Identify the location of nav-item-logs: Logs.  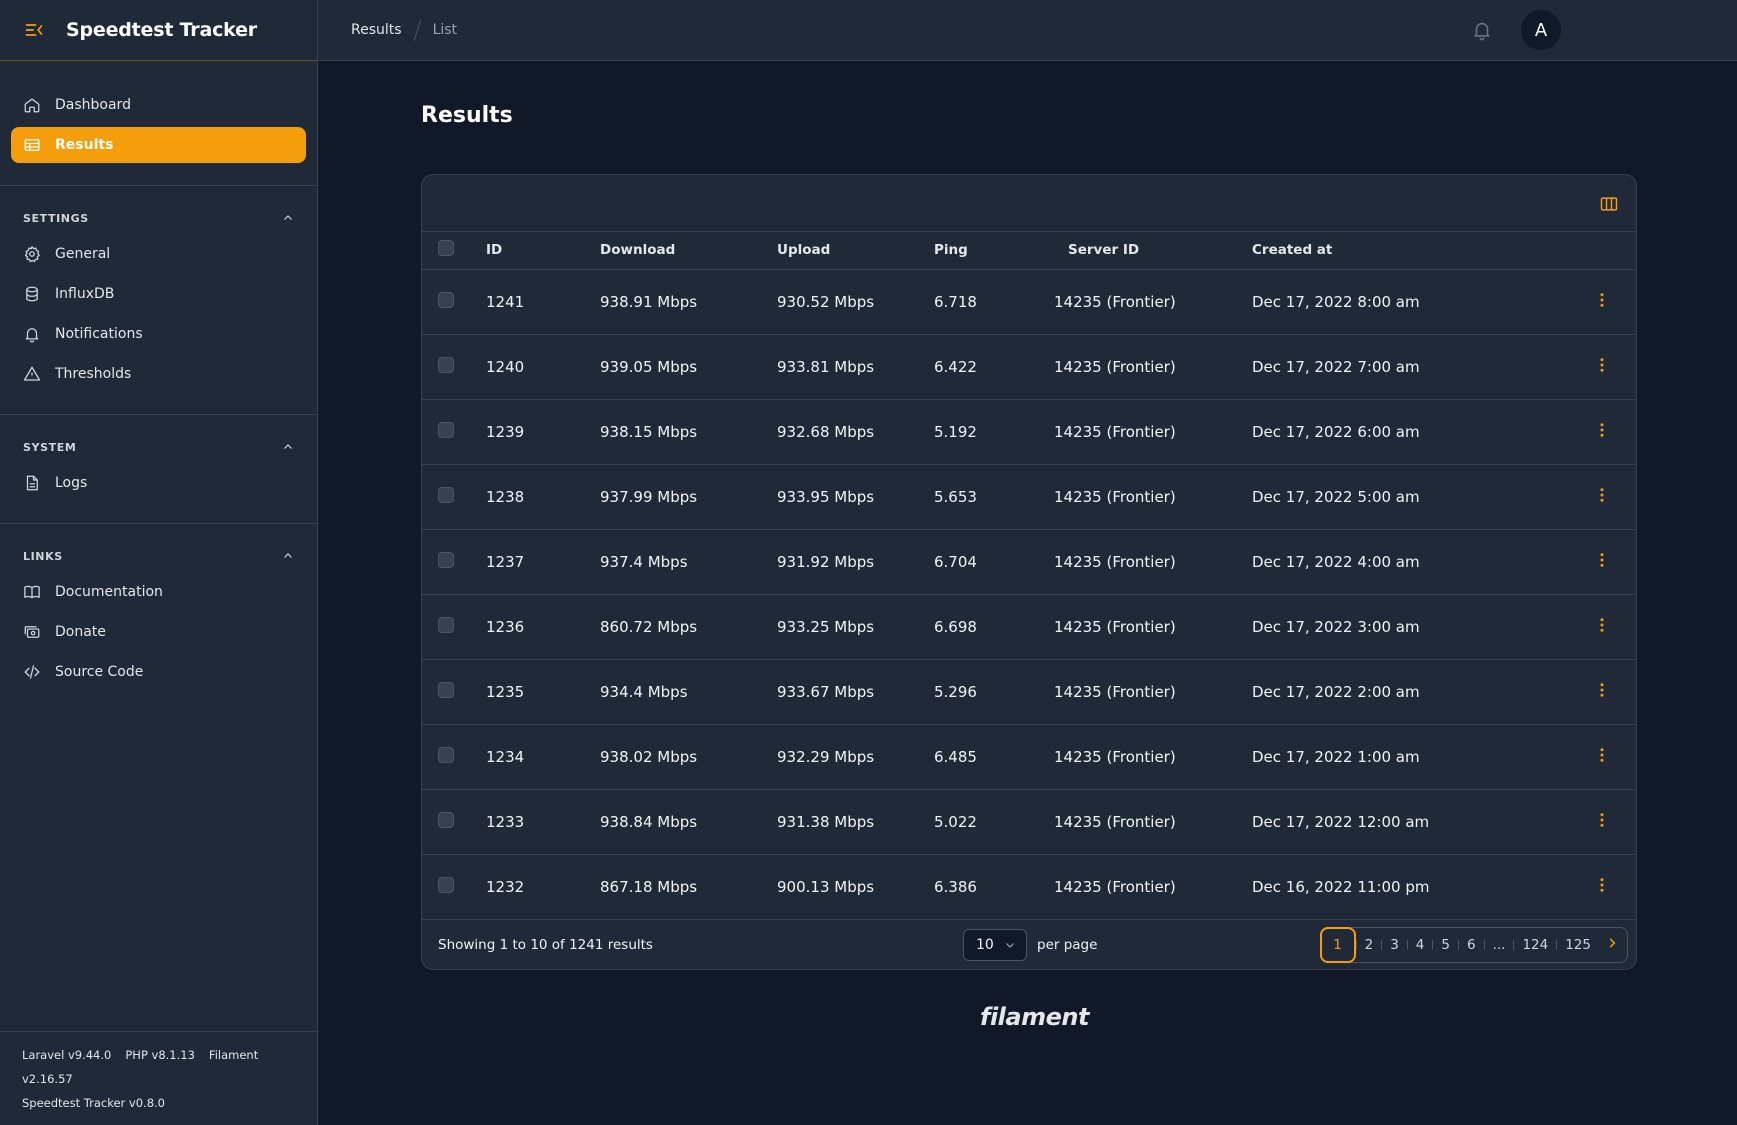
(158, 483).